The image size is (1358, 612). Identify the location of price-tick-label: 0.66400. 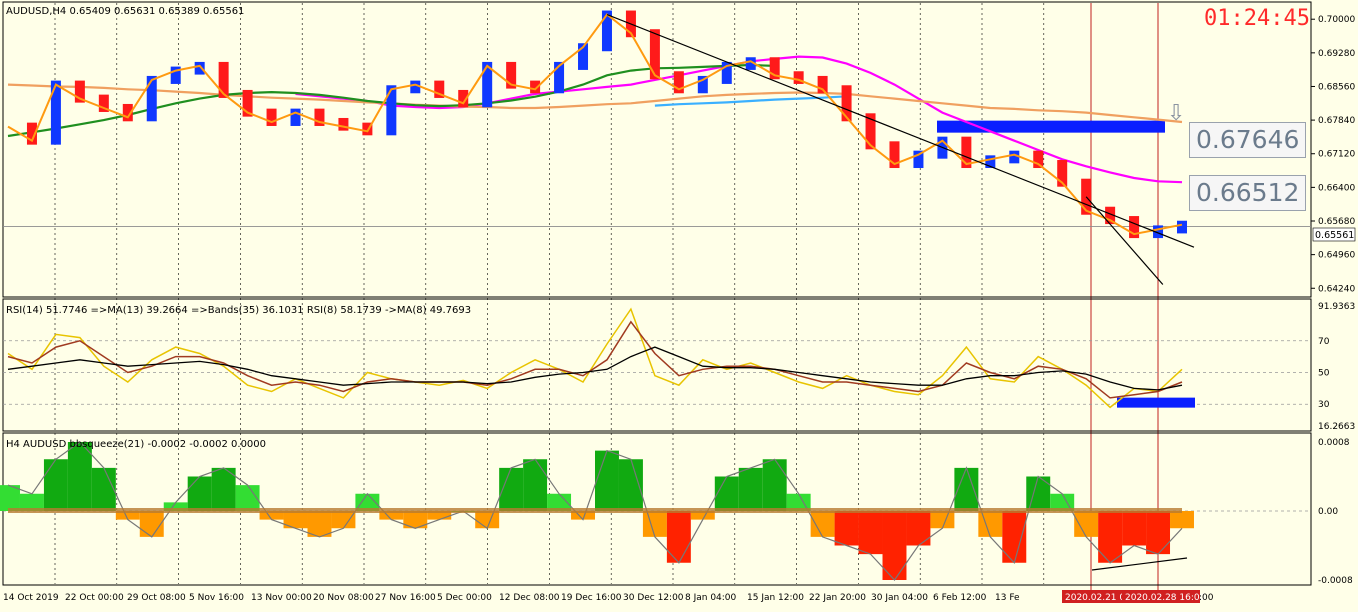
(1336, 188).